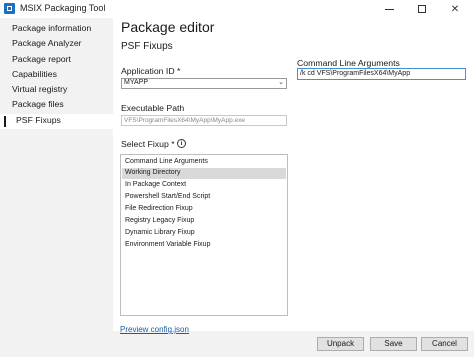  Describe the element at coordinates (348, 63) in the screenshot. I see `command-line-arguments-label: Command Line Arguments` at that location.